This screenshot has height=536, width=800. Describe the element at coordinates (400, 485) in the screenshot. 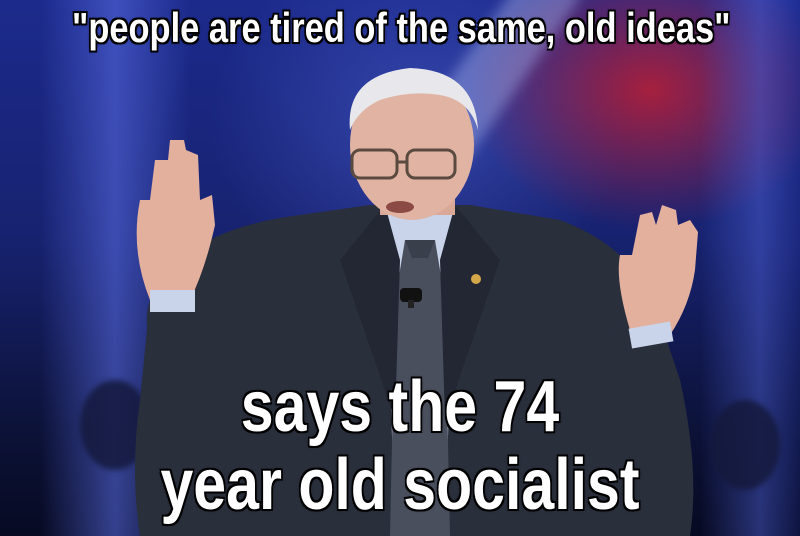

I see `bottom-caption-line-2: year old socialist` at that location.